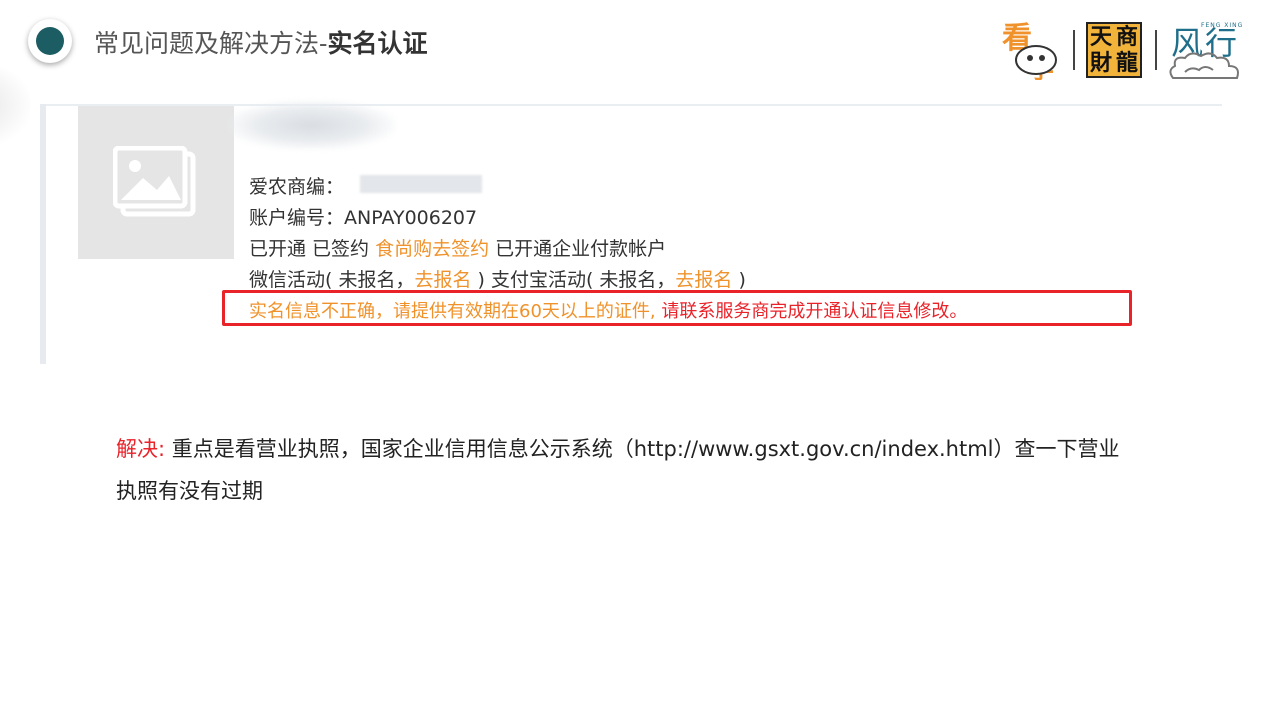 Image resolution: width=1263 pixels, height=701 pixels. I want to click on activity-row: 微信活动( 未报名，去报名 ) 支付宝活动( 未报名，去报名 ), so click(497, 280).